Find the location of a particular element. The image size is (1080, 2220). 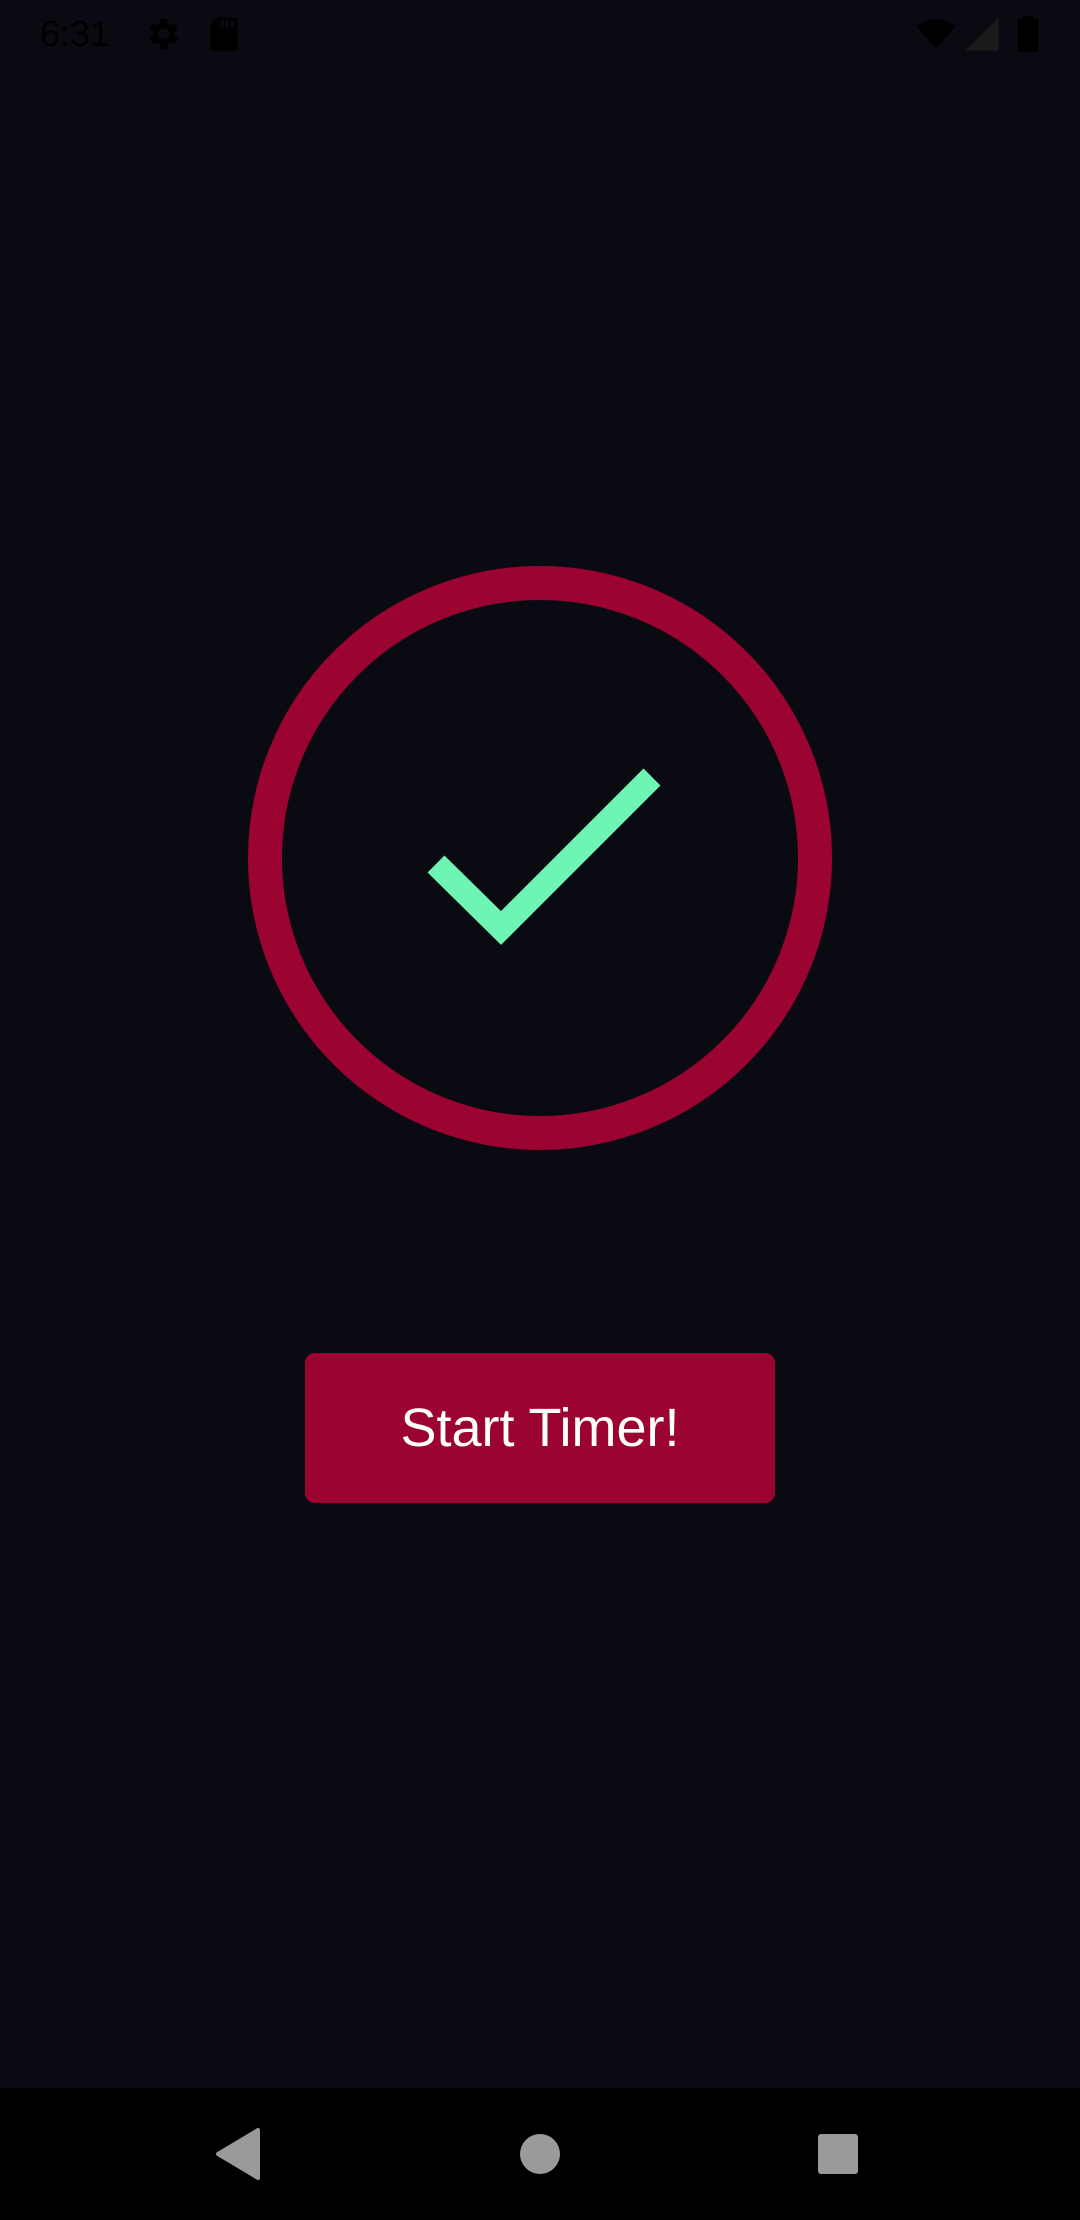

home-icon is located at coordinates (540, 2154).